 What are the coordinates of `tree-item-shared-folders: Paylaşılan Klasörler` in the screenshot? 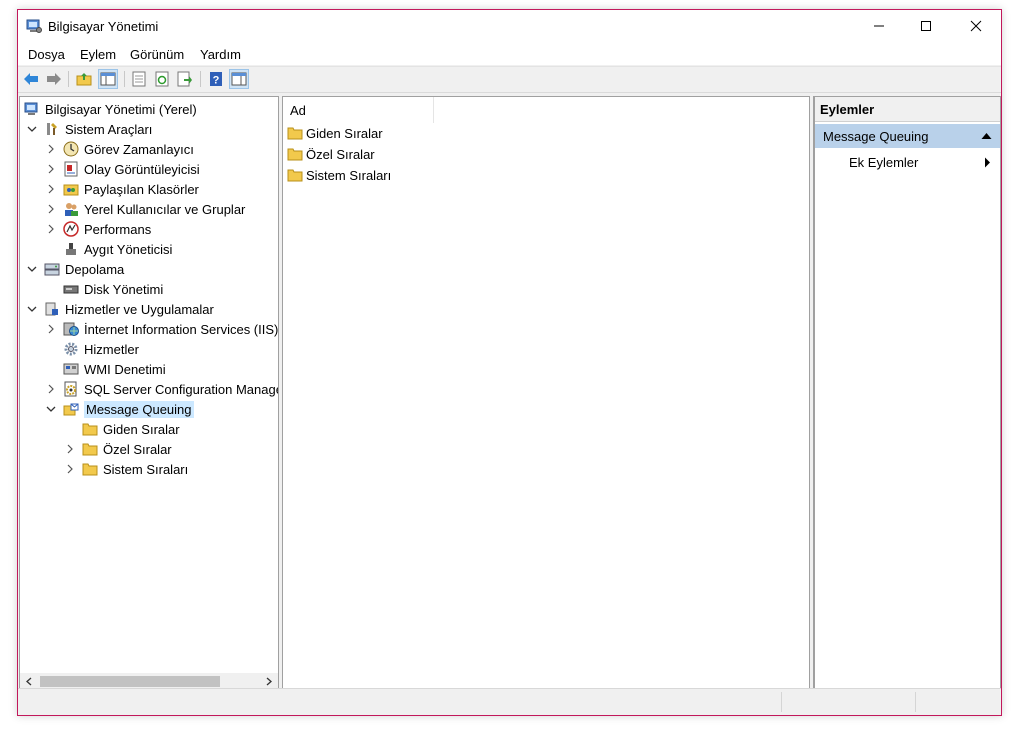 It's located at (122, 189).